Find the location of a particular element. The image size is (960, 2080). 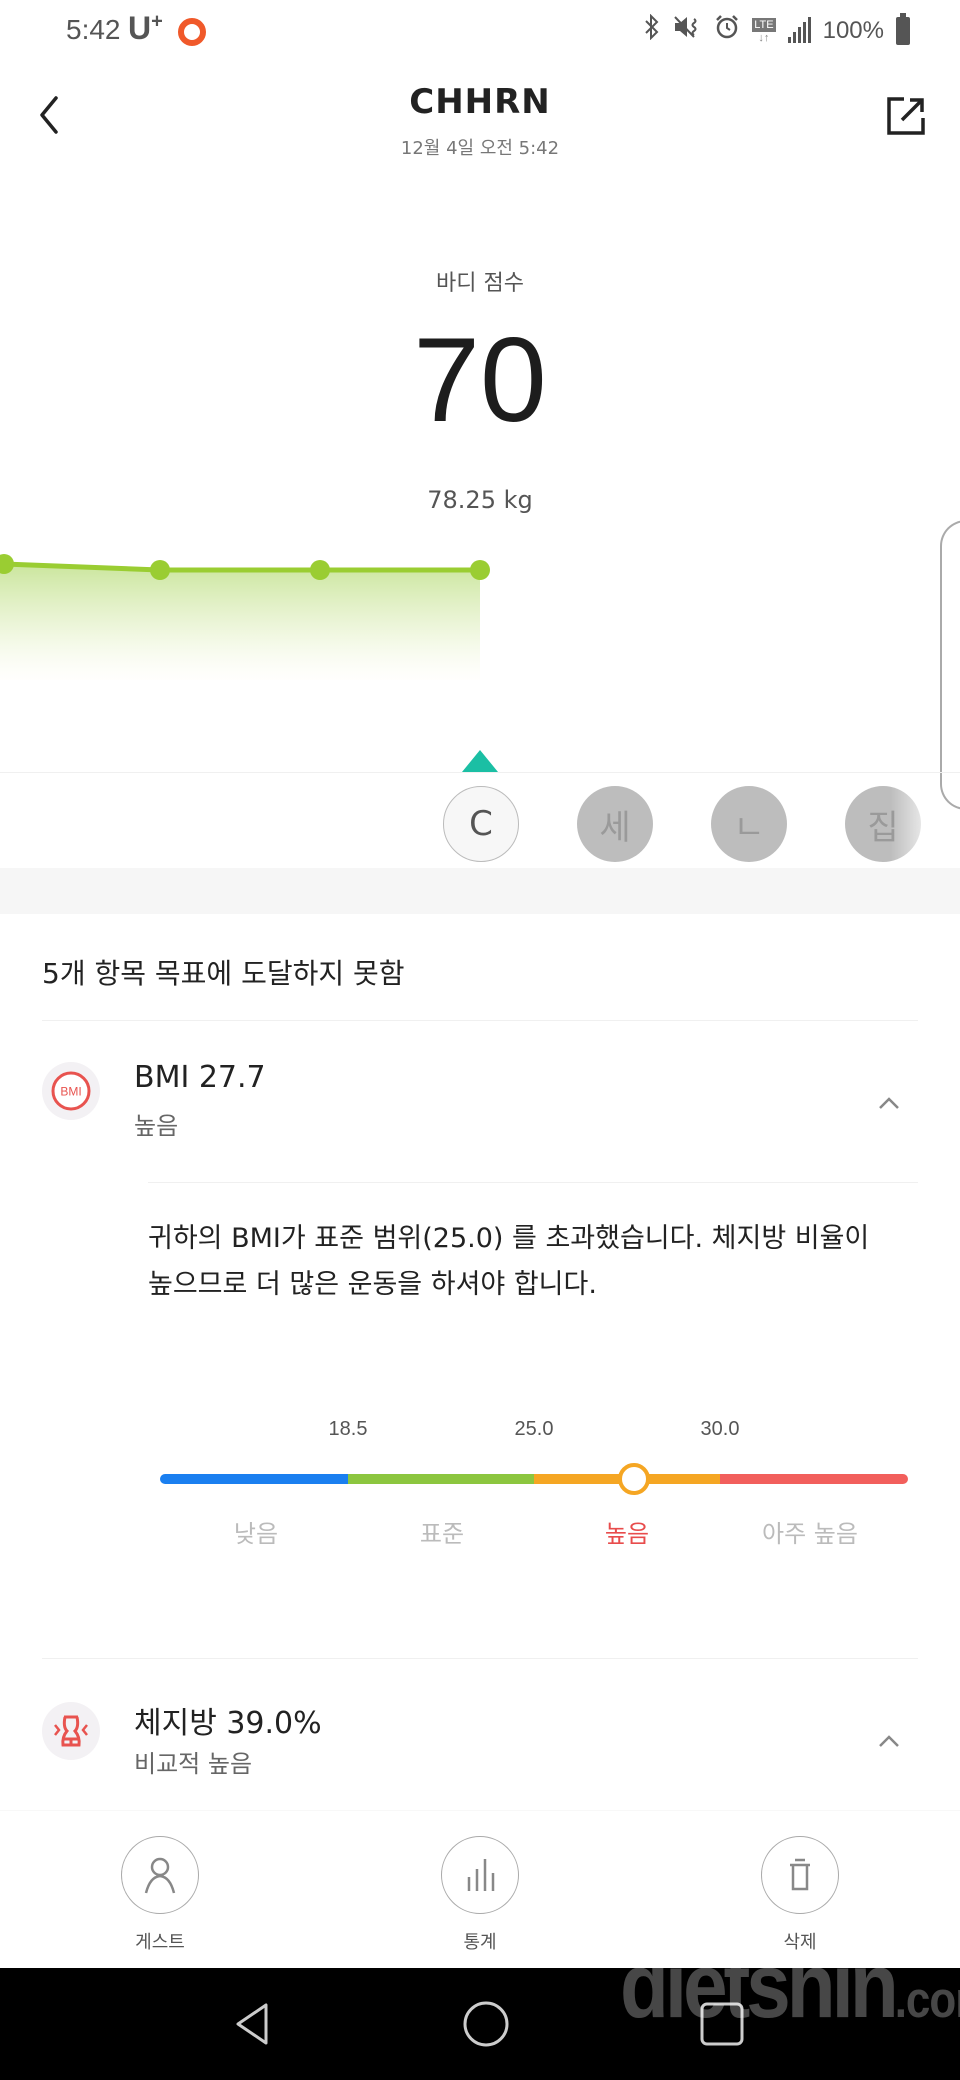

app-header: CHHRN 12월 4일 오전 5:42 is located at coordinates (480, 120).